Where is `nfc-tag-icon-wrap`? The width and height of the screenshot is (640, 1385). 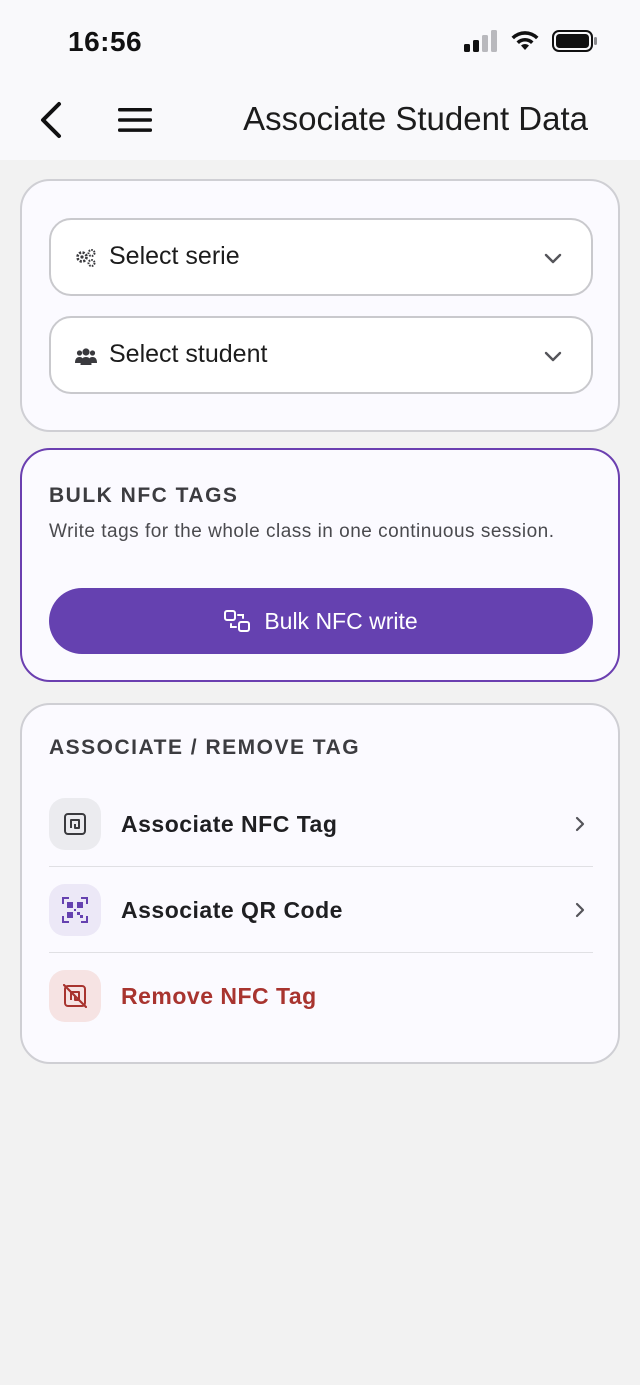 nfc-tag-icon-wrap is located at coordinates (75, 824).